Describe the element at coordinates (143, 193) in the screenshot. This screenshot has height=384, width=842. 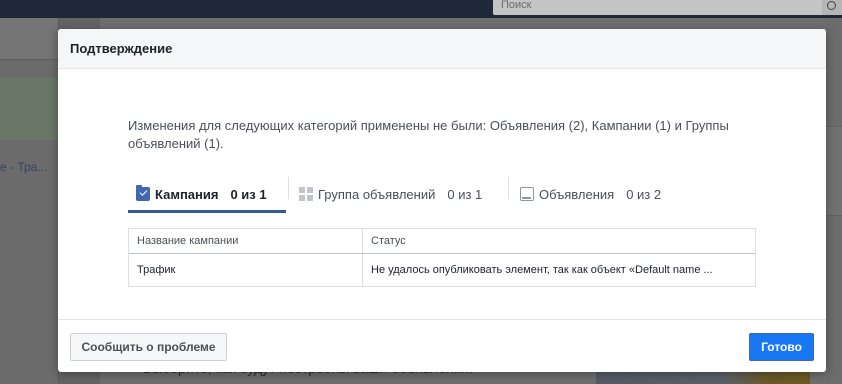
I see `folder-check-icon` at that location.